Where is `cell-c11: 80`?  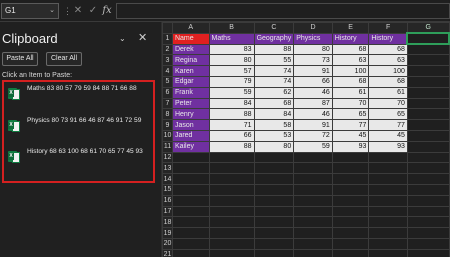 cell-c11: 80 is located at coordinates (274, 146).